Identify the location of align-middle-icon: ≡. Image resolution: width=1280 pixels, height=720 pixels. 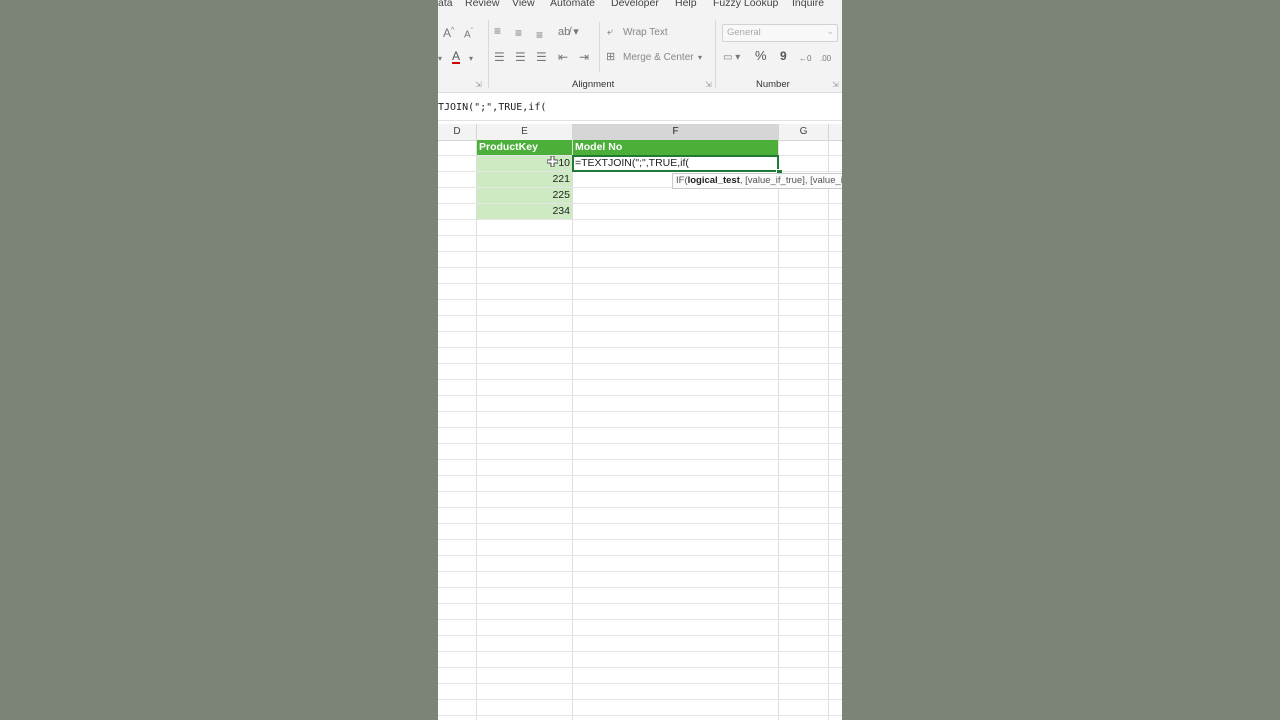
(518, 33).